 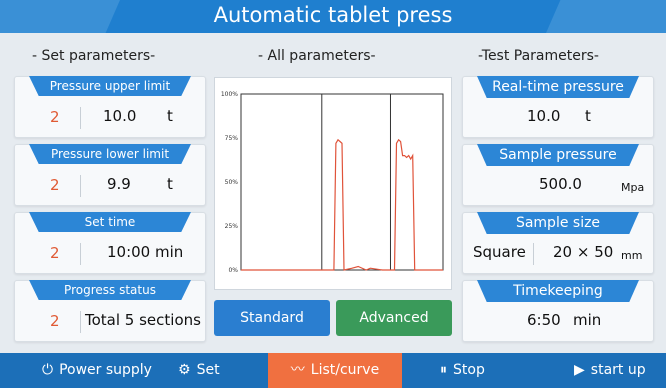 What do you see at coordinates (558, 155) in the screenshot?
I see `param-label: Sample pressure` at bounding box center [558, 155].